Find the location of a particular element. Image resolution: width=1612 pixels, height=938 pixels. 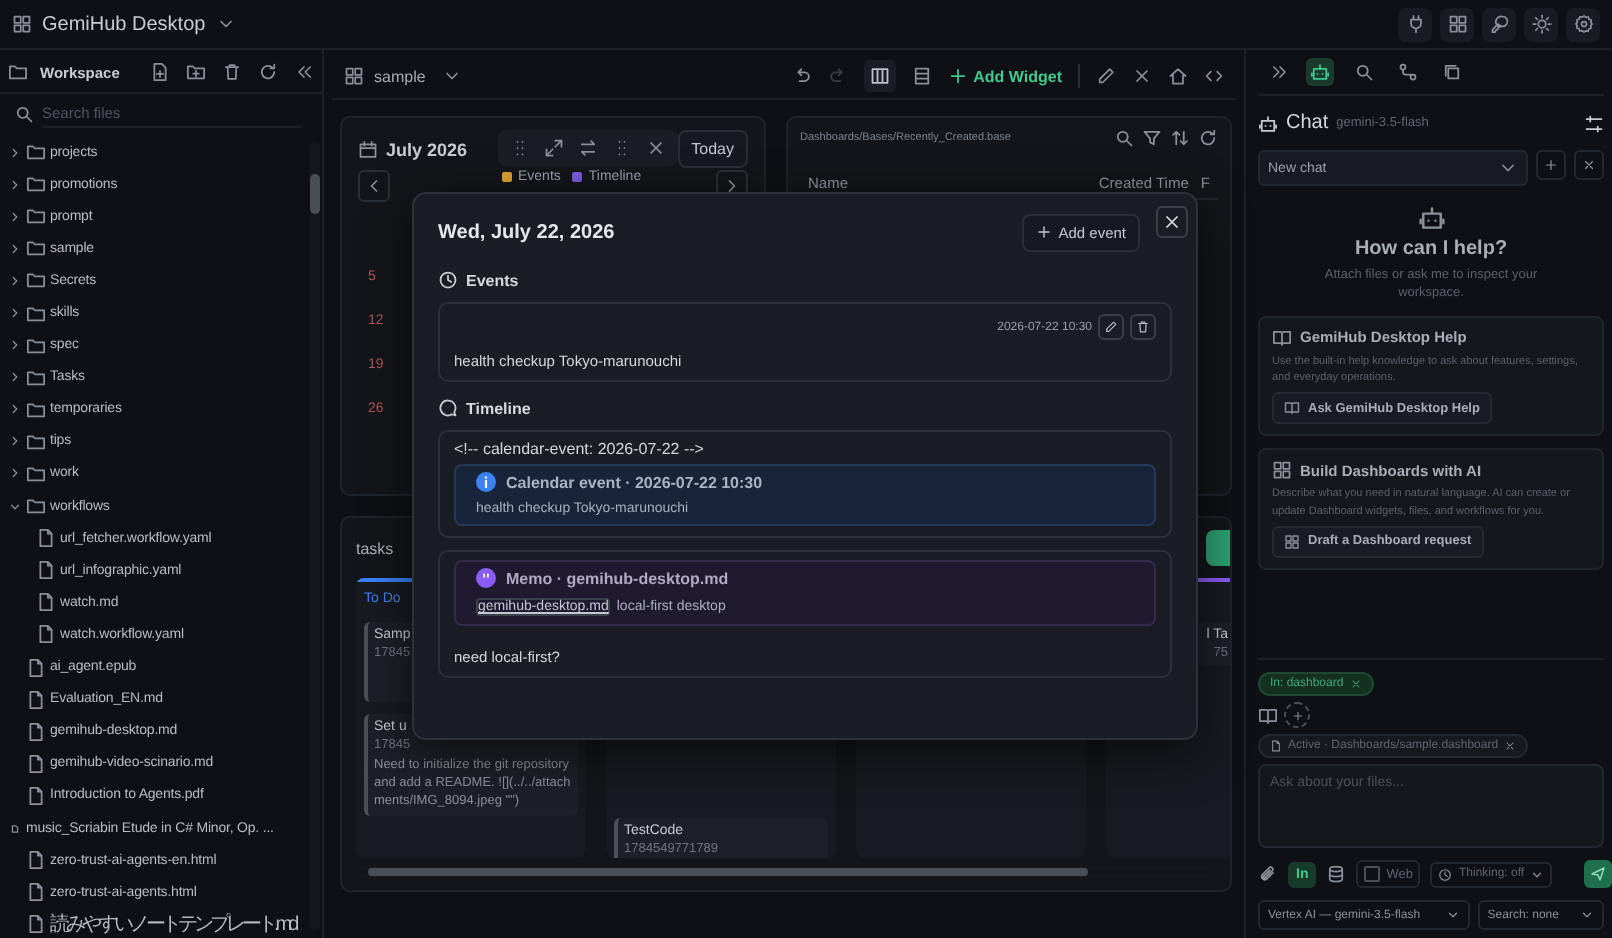

plug-button is located at coordinates (1415, 24).